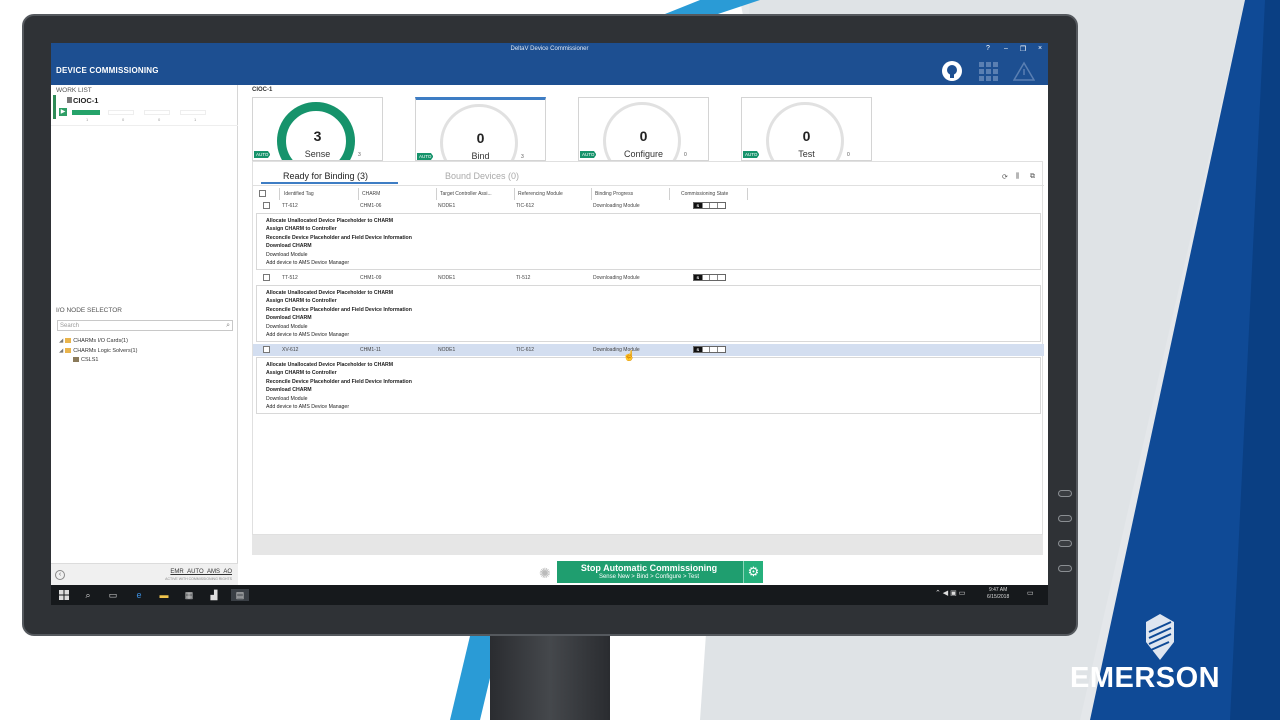  I want to click on stage-card-bind: 0 Bind AUTO 3, so click(480, 129).